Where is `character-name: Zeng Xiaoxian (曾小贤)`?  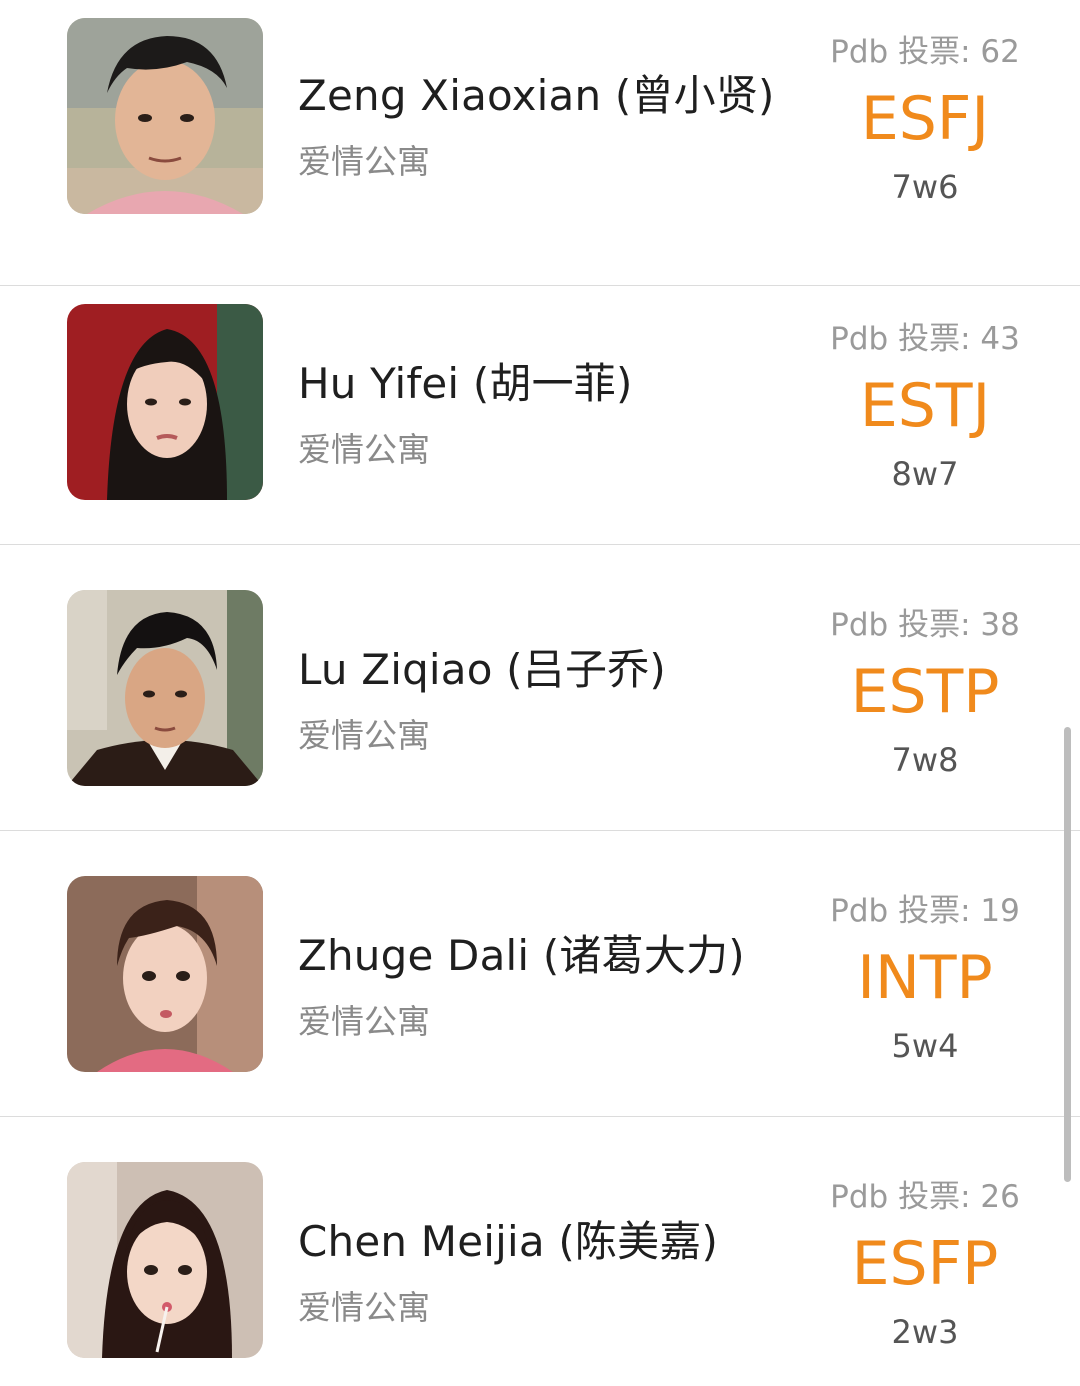
character-name: Zeng Xiaoxian (曾小贤) is located at coordinates (536, 95).